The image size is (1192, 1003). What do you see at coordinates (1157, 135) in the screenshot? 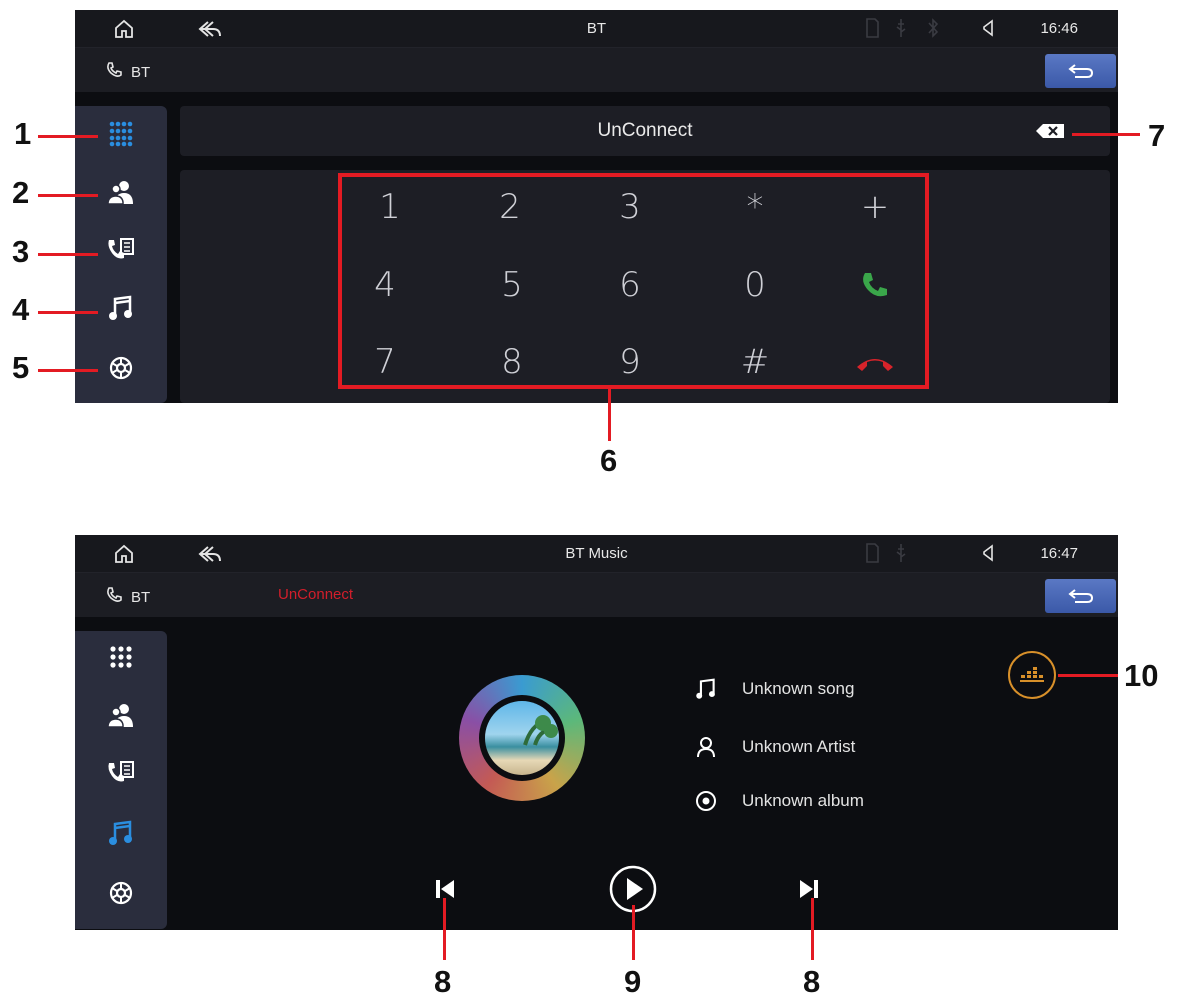
I see `callout-7: 7` at bounding box center [1157, 135].